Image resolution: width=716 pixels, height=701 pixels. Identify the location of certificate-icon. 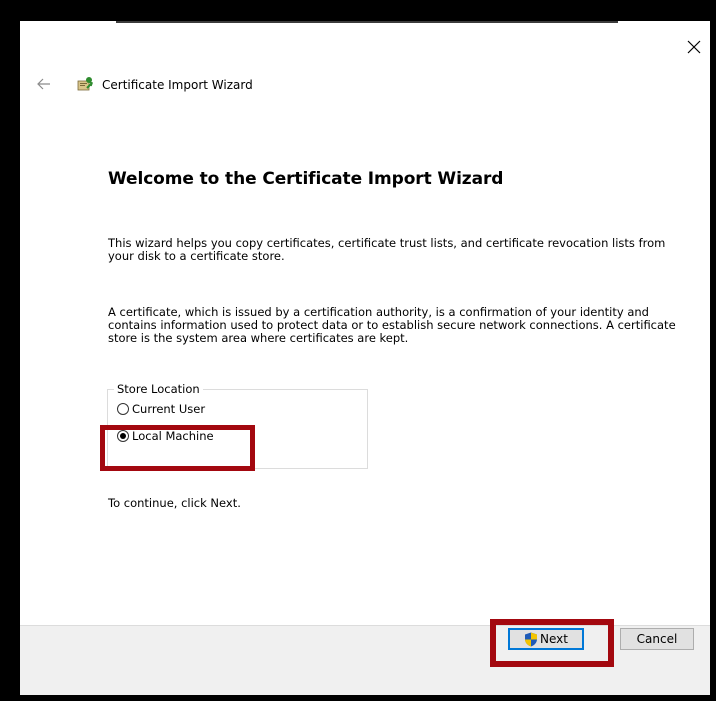
(85, 84).